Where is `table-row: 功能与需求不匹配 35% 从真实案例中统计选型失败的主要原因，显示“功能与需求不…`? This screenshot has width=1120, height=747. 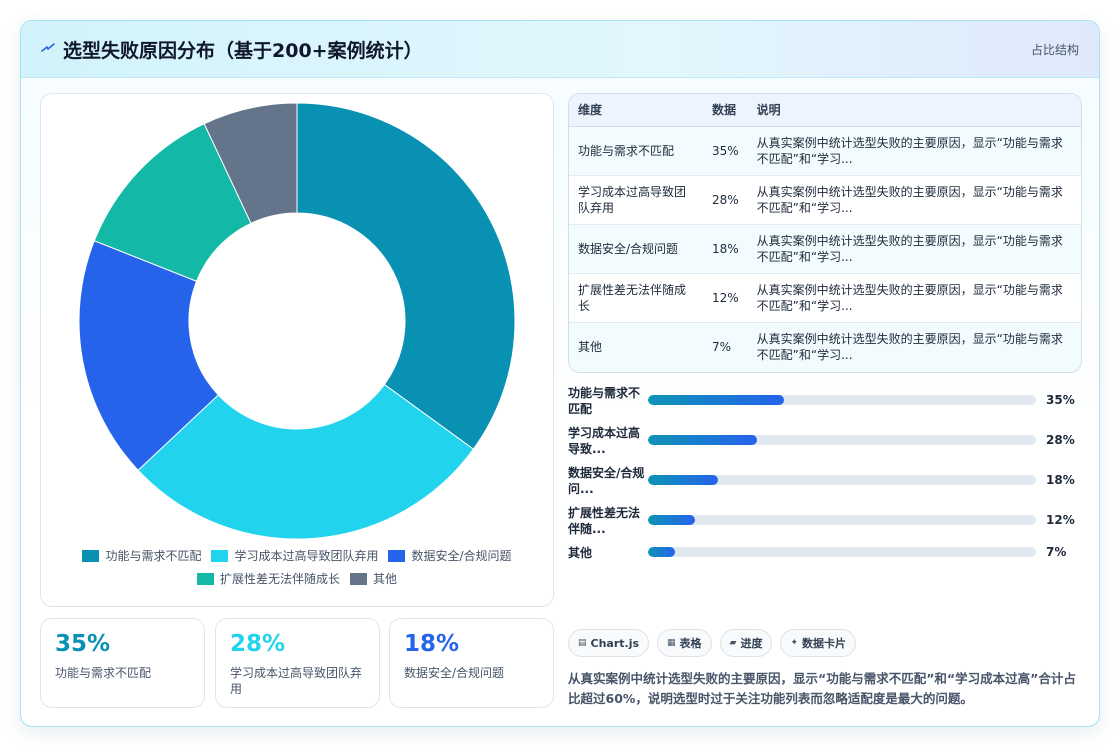 table-row: 功能与需求不匹配 35% 从真实案例中统计选型失败的主要原因，显示“功能与需求不… is located at coordinates (825, 150).